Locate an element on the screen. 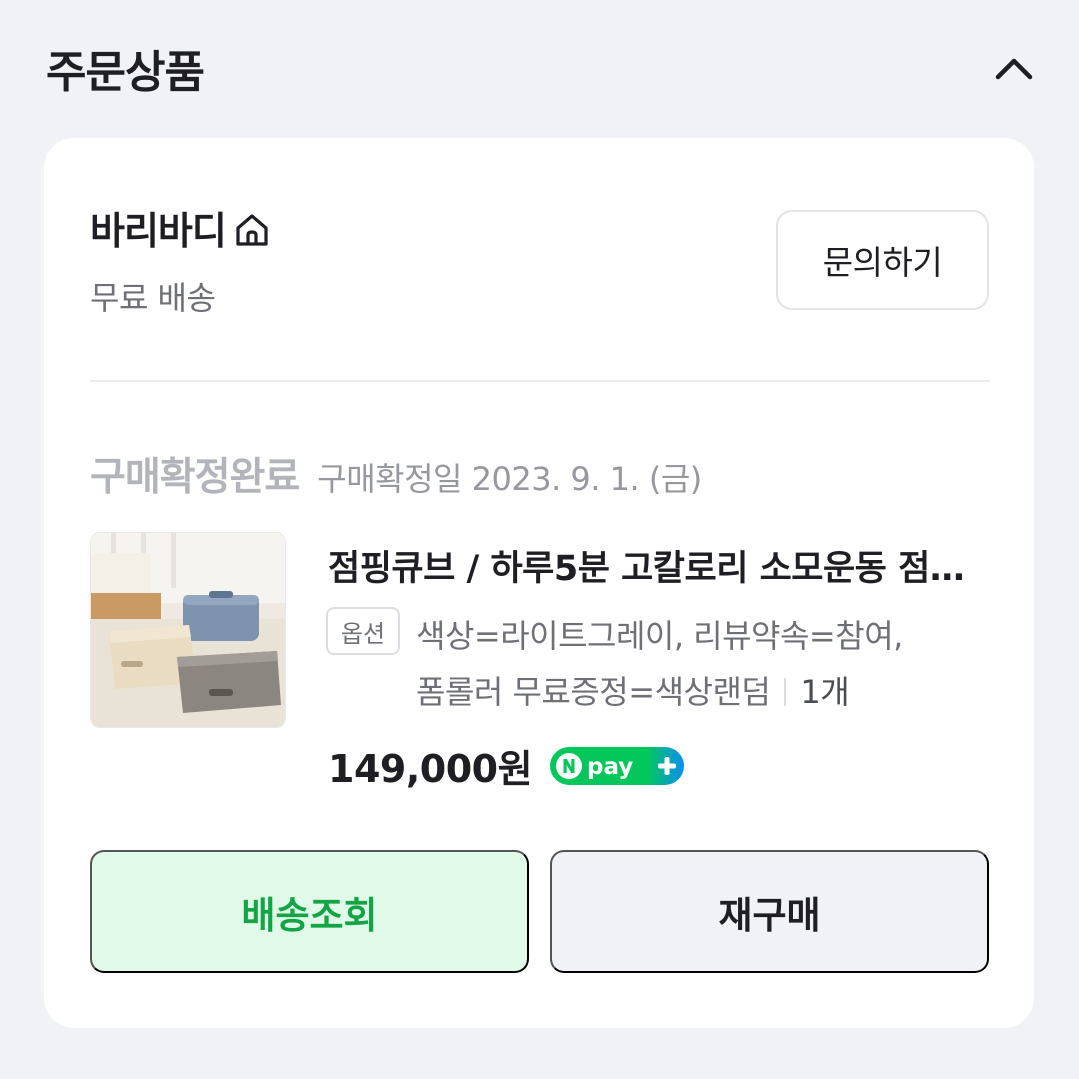  price-row: 149,000원 pay is located at coordinates (506, 765).